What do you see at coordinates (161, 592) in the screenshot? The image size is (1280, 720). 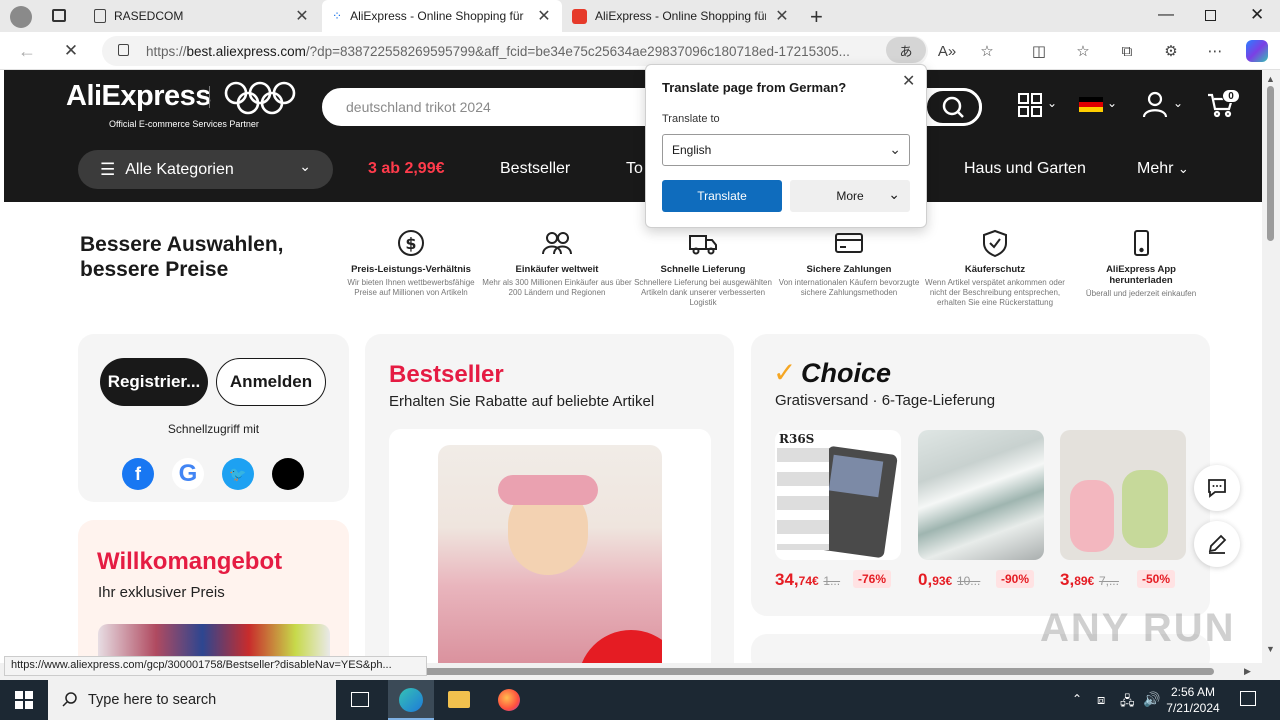 I see `welcome-subtitle: Ihr exklusiver Preis` at bounding box center [161, 592].